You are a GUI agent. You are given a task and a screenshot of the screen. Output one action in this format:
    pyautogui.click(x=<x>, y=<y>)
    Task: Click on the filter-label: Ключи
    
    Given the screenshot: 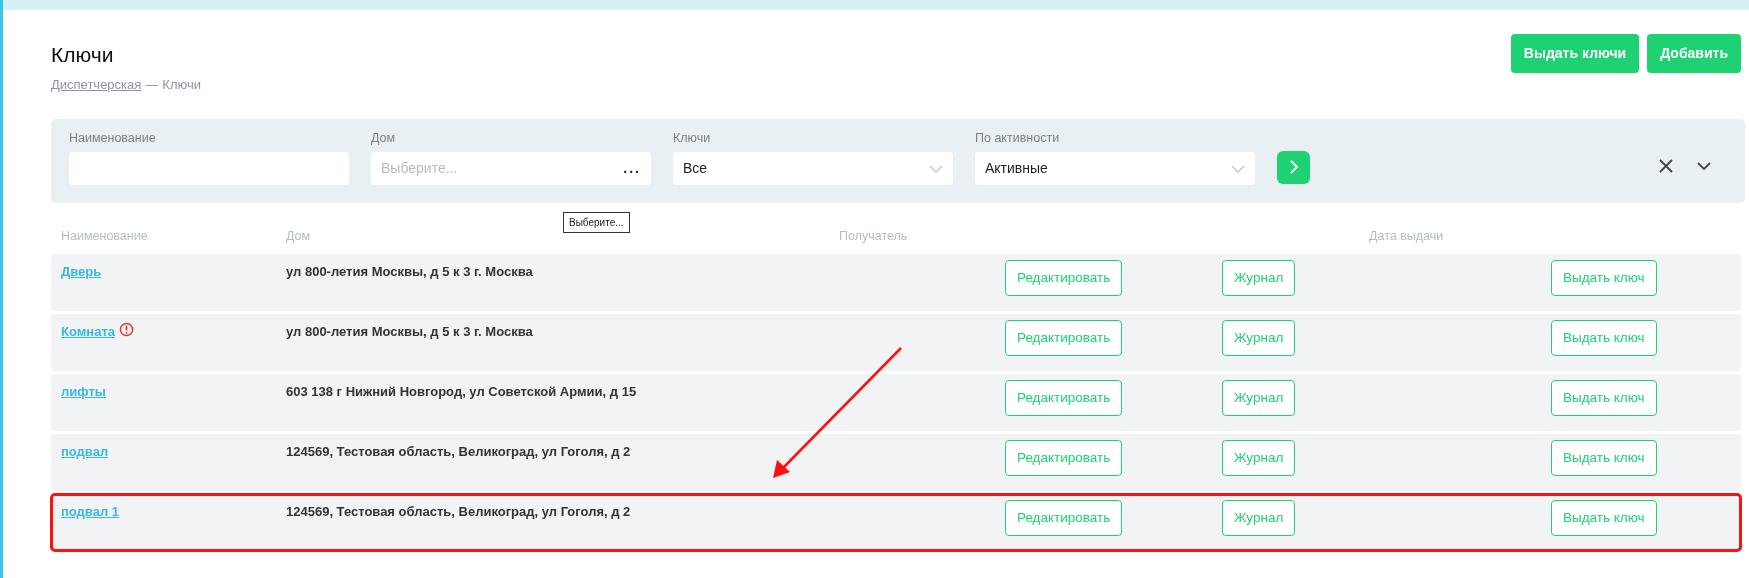 What is the action you would take?
    pyautogui.click(x=692, y=138)
    